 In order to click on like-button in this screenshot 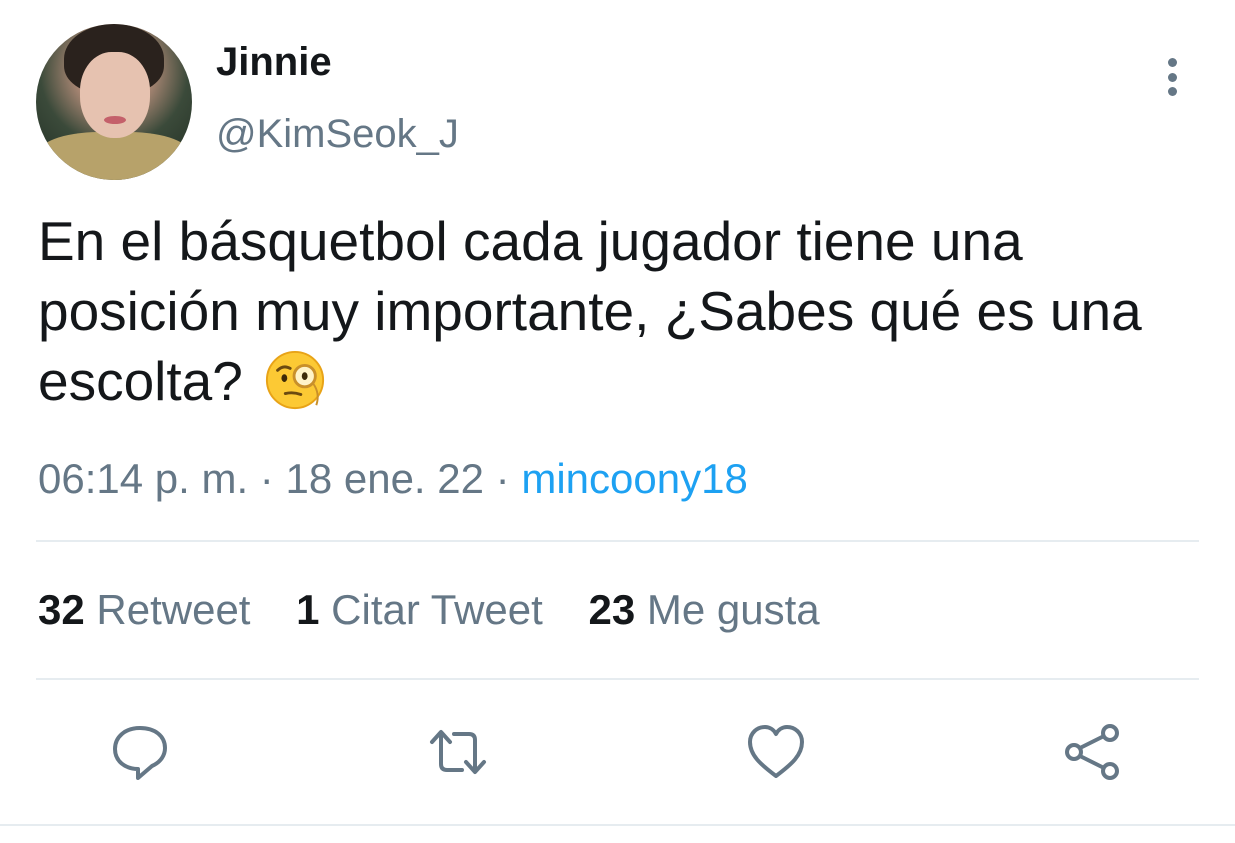, I will do `click(776, 752)`.